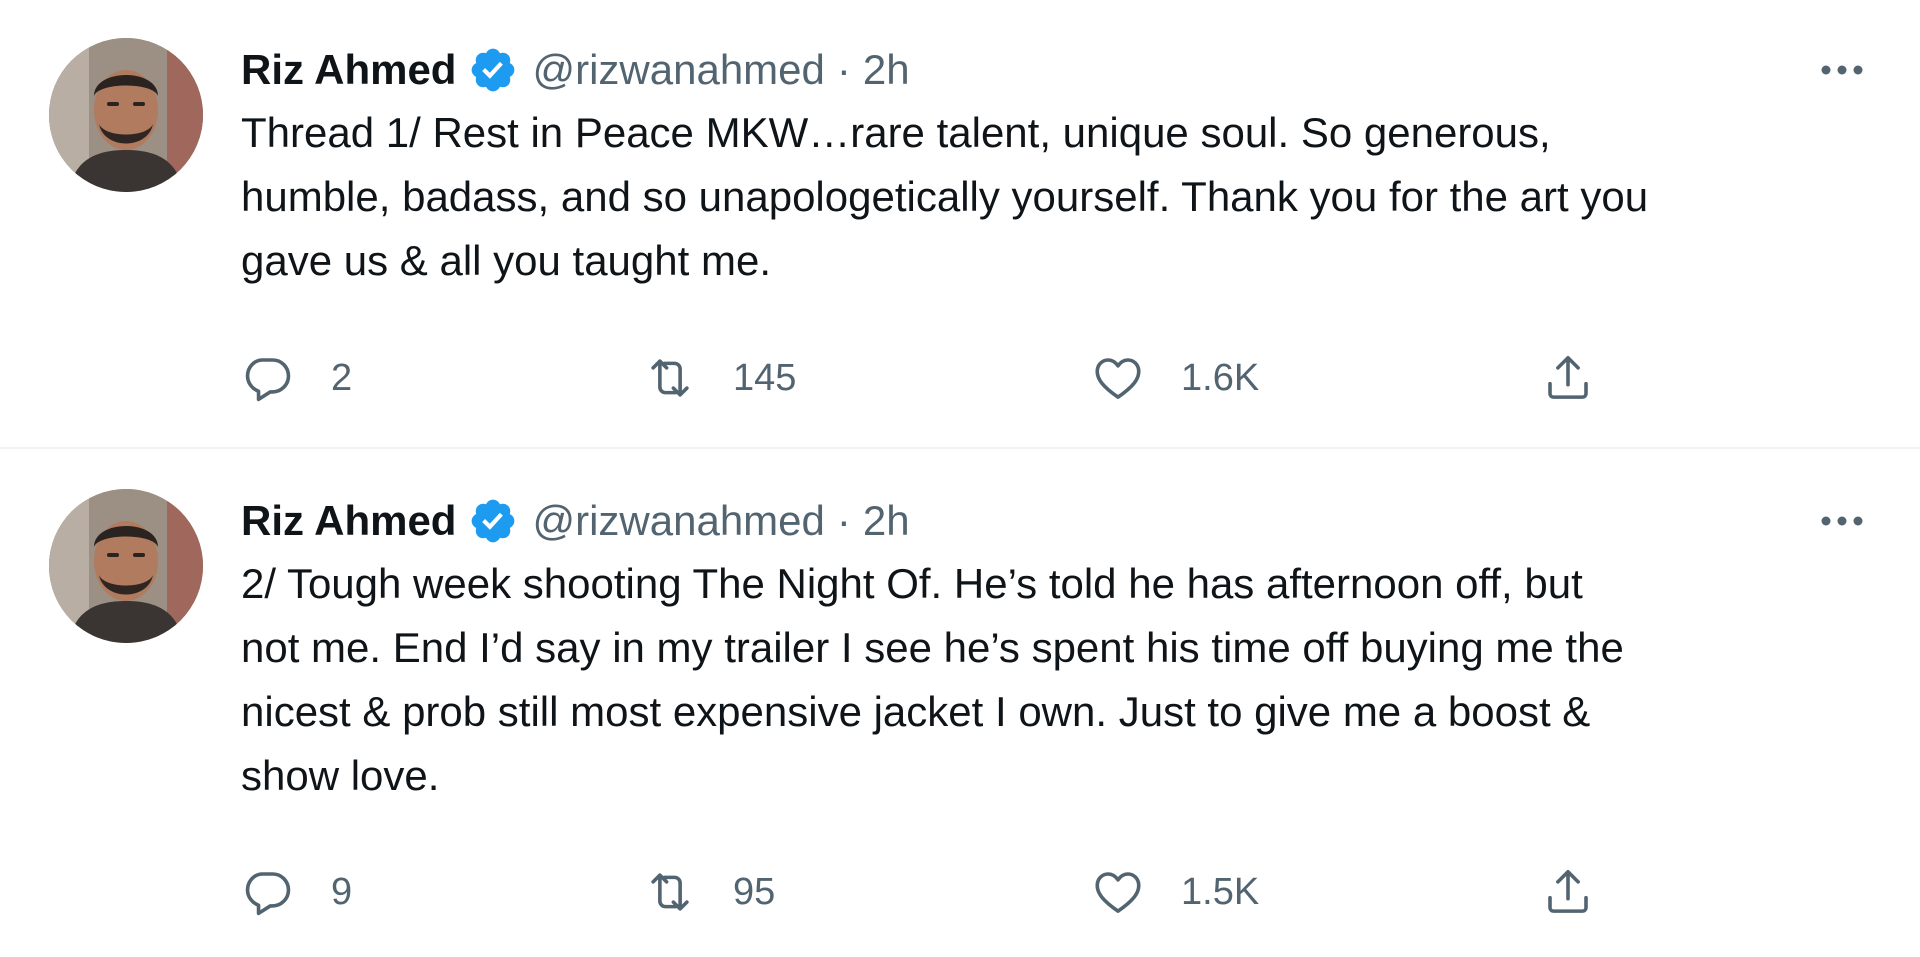 The width and height of the screenshot is (1920, 957). Describe the element at coordinates (754, 891) in the screenshot. I see `retweet-count: 95` at that location.